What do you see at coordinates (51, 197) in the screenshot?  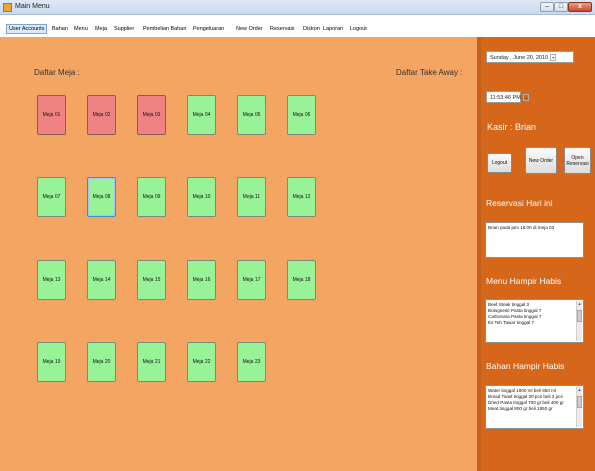 I see `table-button-07: Meja 07` at bounding box center [51, 197].